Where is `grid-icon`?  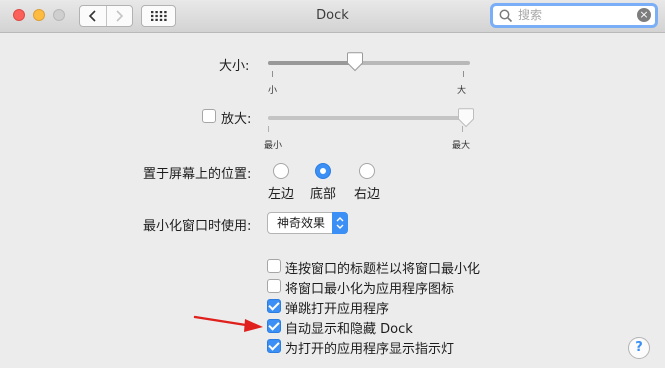
grid-icon is located at coordinates (158, 16).